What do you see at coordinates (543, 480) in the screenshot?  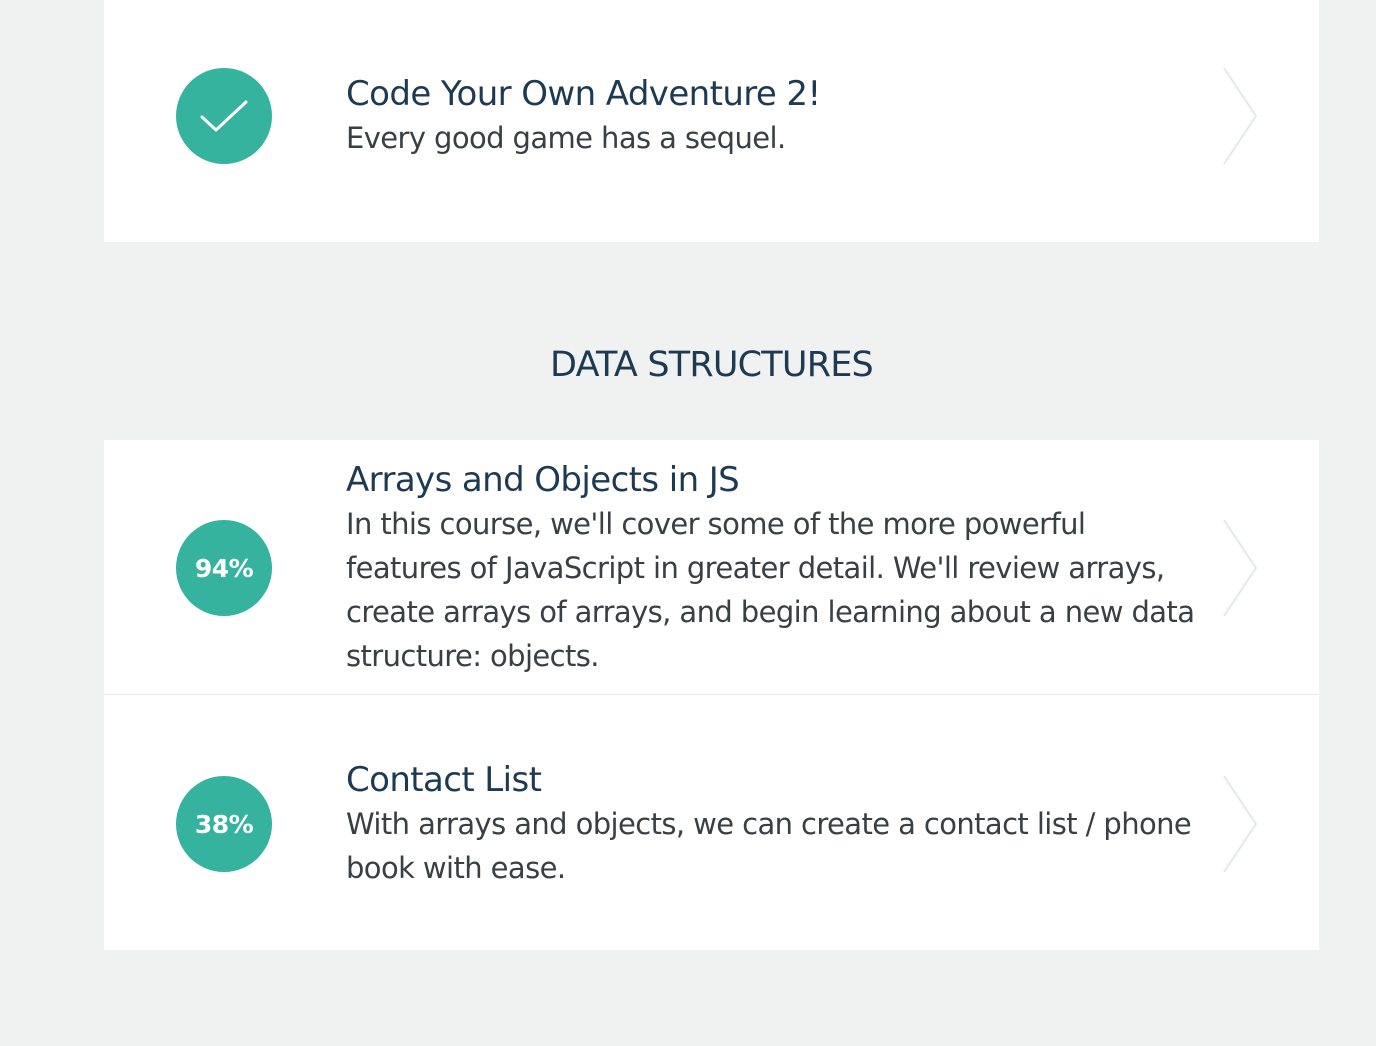 I see `course-title: Arrays and Objects in JS` at bounding box center [543, 480].